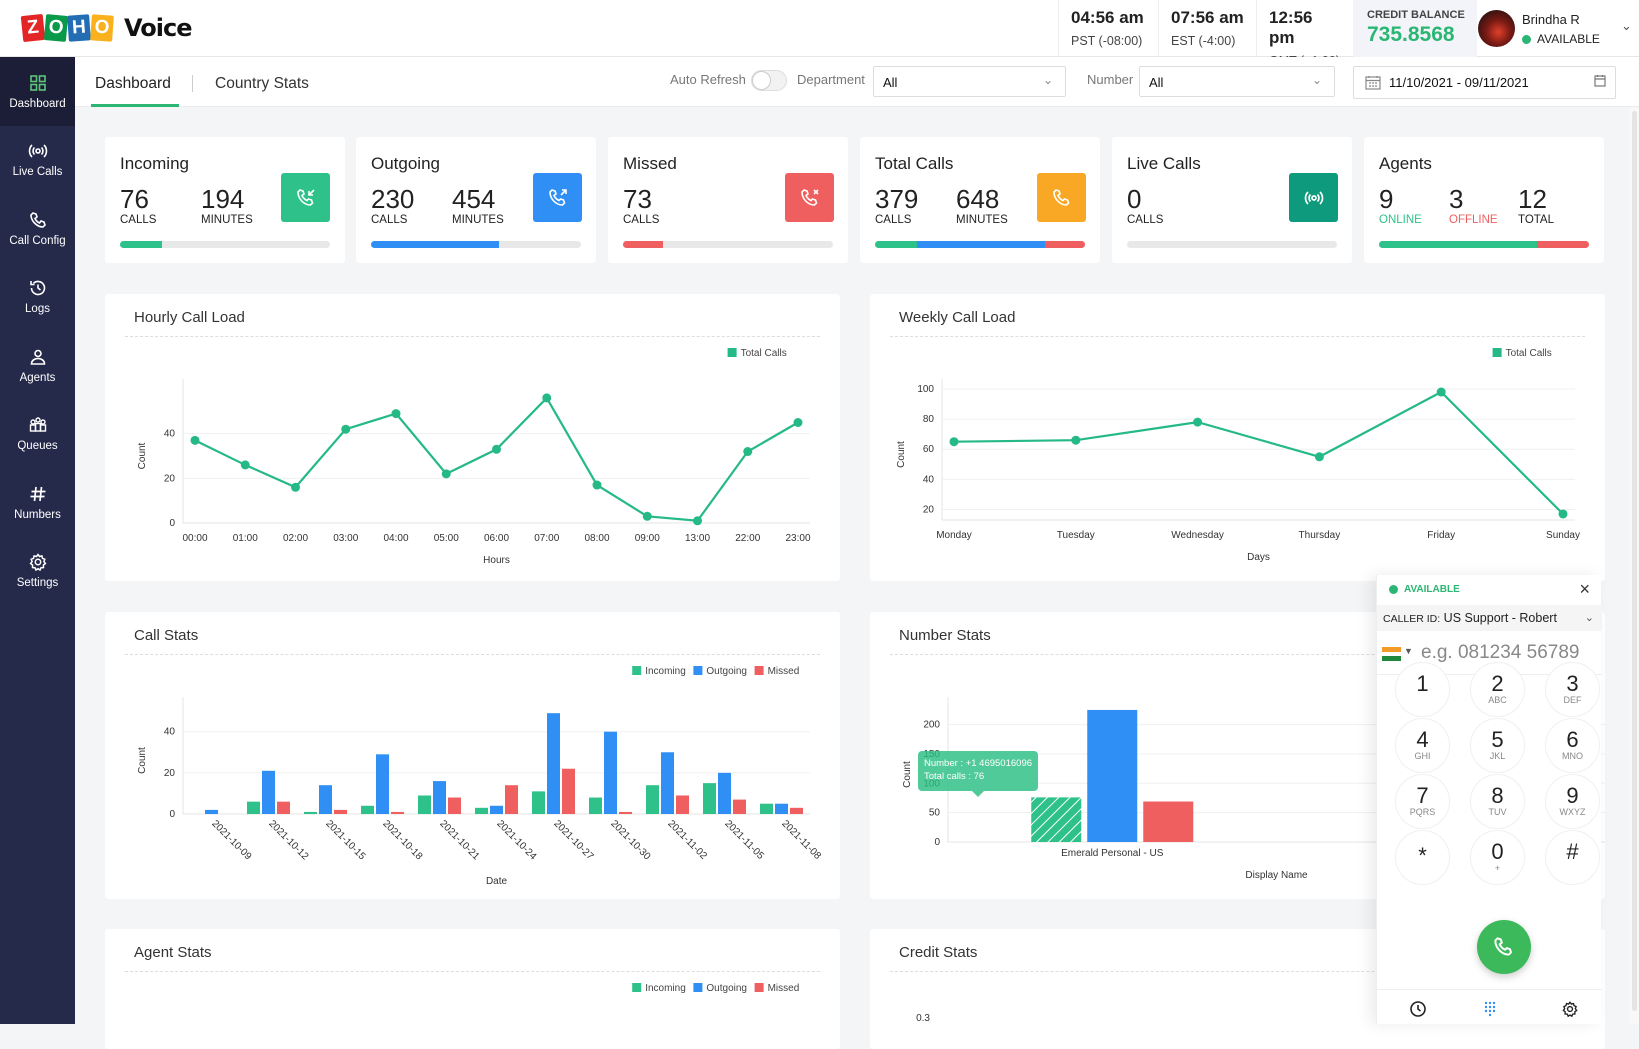  I want to click on user-menu: Brindha R AVAILABLE ⌄, so click(1558, 28).